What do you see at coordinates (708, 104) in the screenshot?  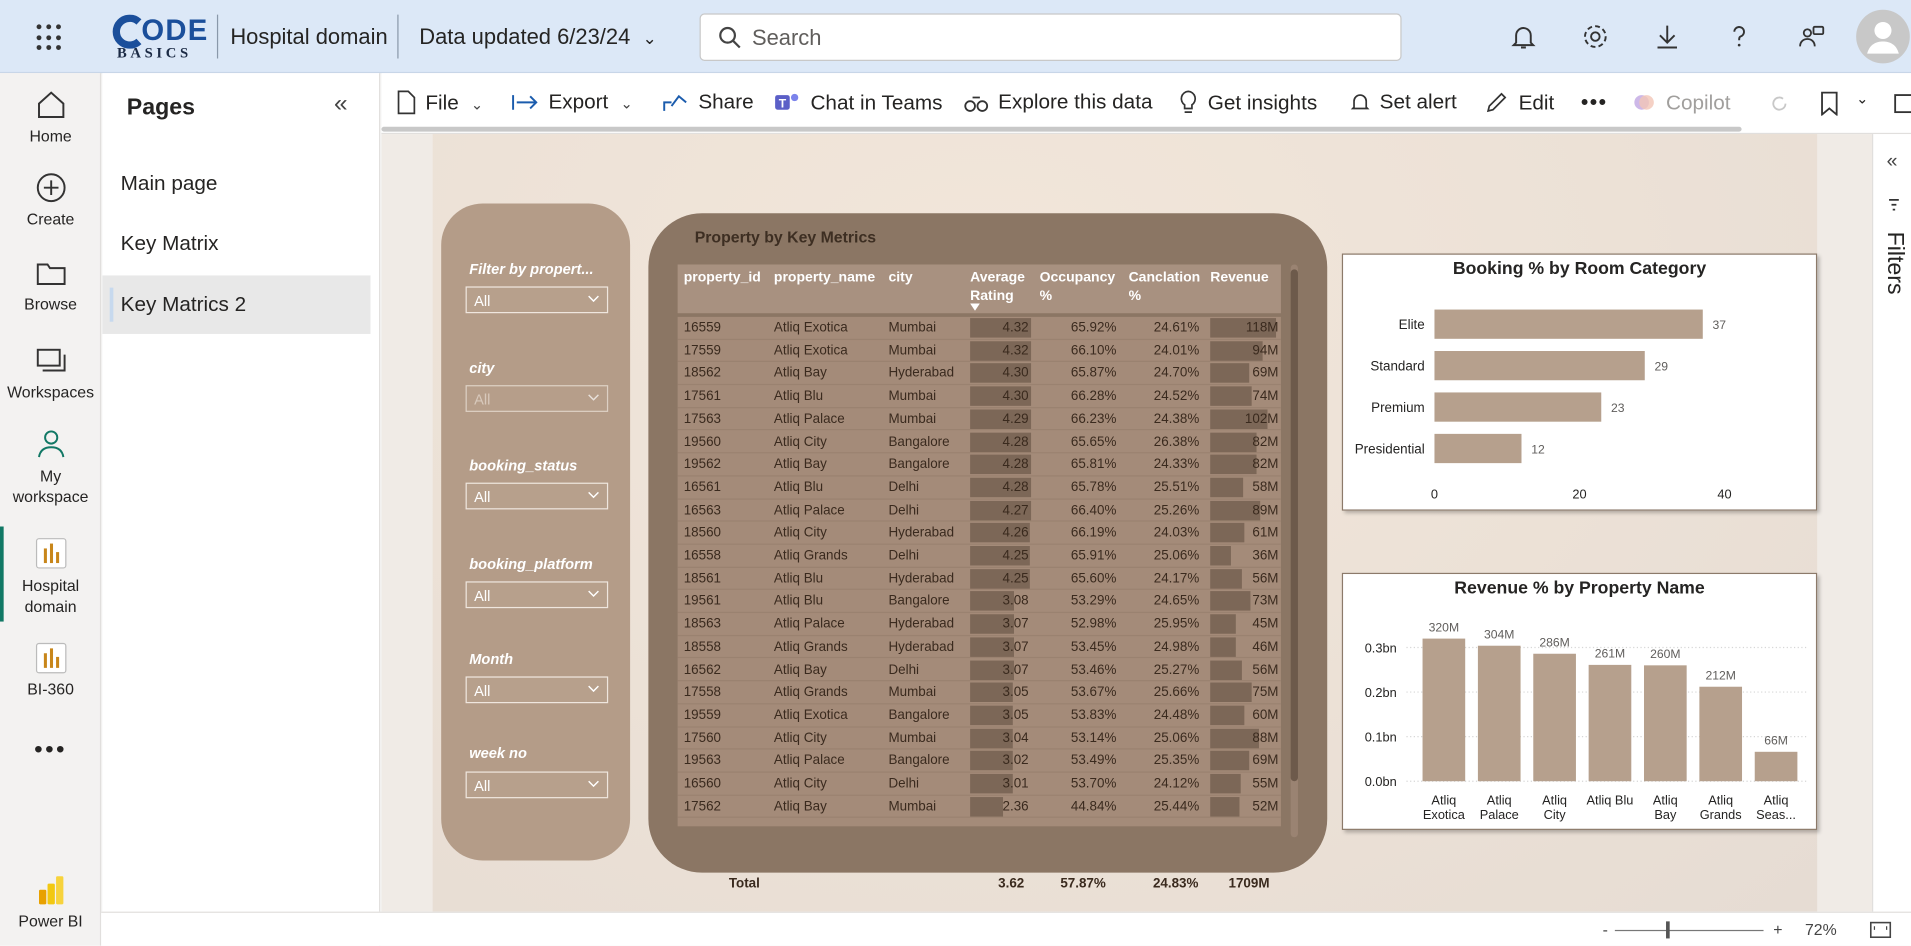 I see `share-button: Share` at bounding box center [708, 104].